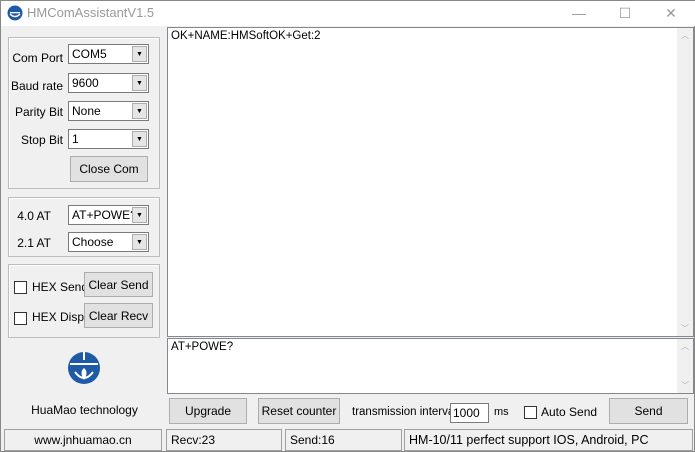  I want to click on status-recv: Recv:23, so click(224, 440).